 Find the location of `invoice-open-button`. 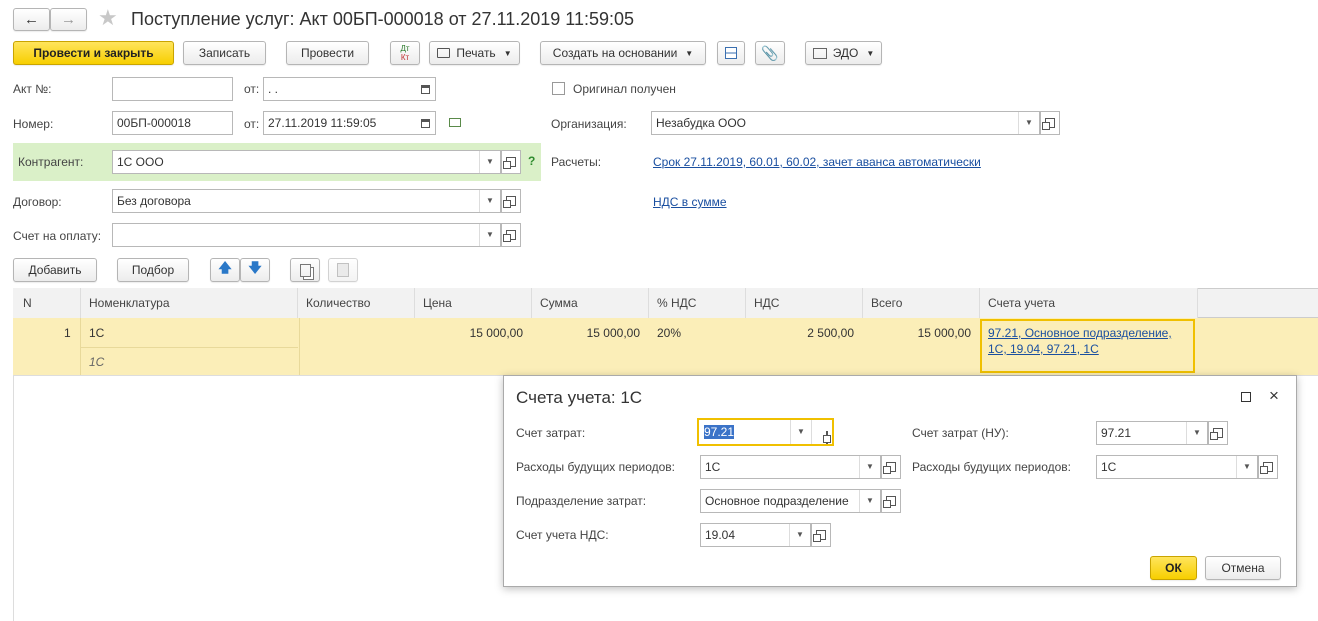

invoice-open-button is located at coordinates (511, 235).